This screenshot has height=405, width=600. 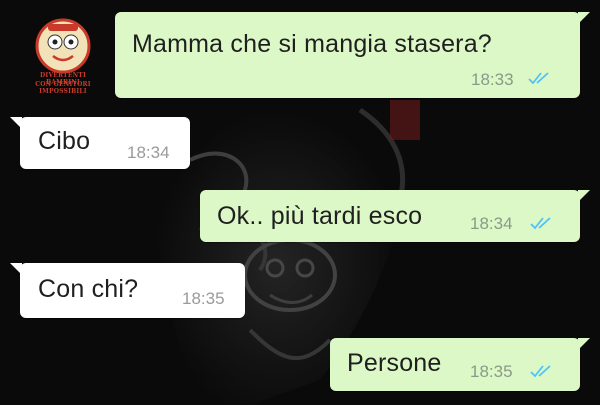 I want to click on message-time: 18:33, so click(x=492, y=79).